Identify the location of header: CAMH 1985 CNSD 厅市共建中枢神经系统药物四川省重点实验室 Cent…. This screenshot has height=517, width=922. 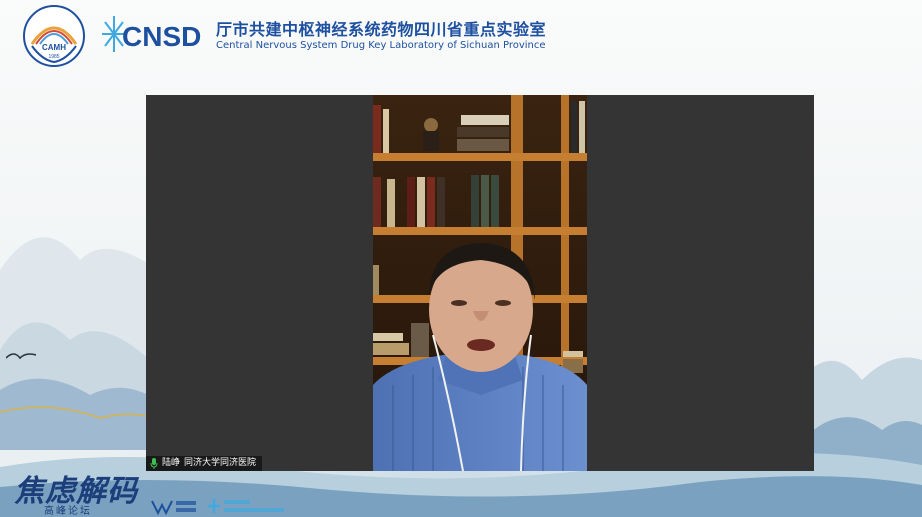
(461, 36).